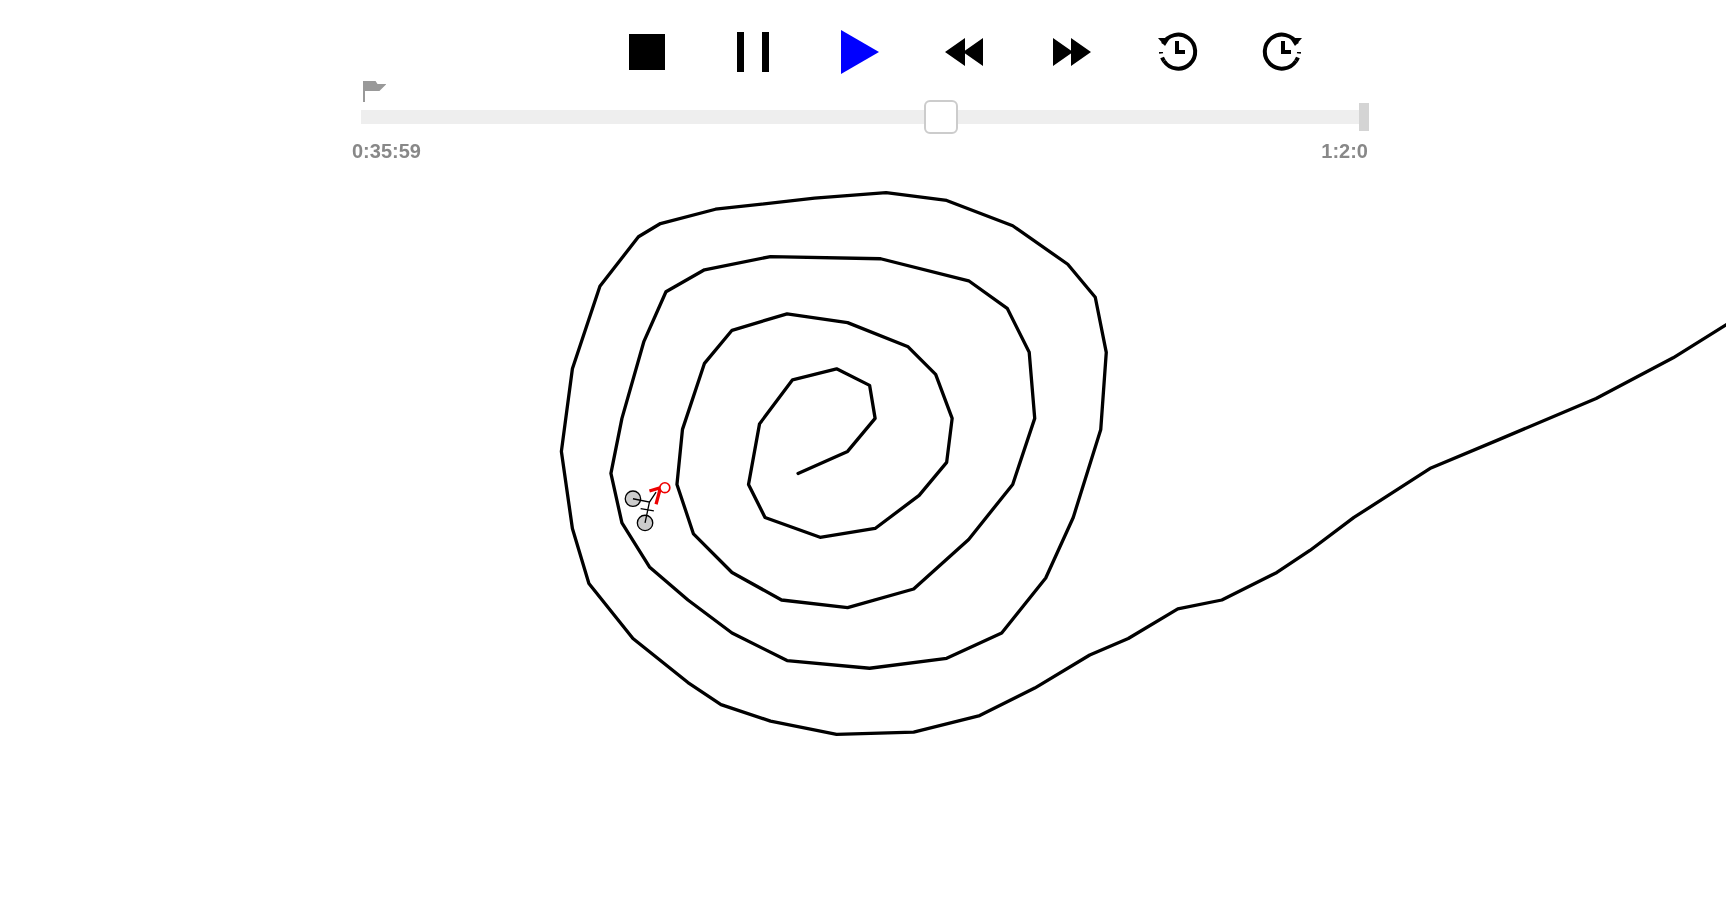  What do you see at coordinates (647, 506) in the screenshot?
I see `rider-drawing` at bounding box center [647, 506].